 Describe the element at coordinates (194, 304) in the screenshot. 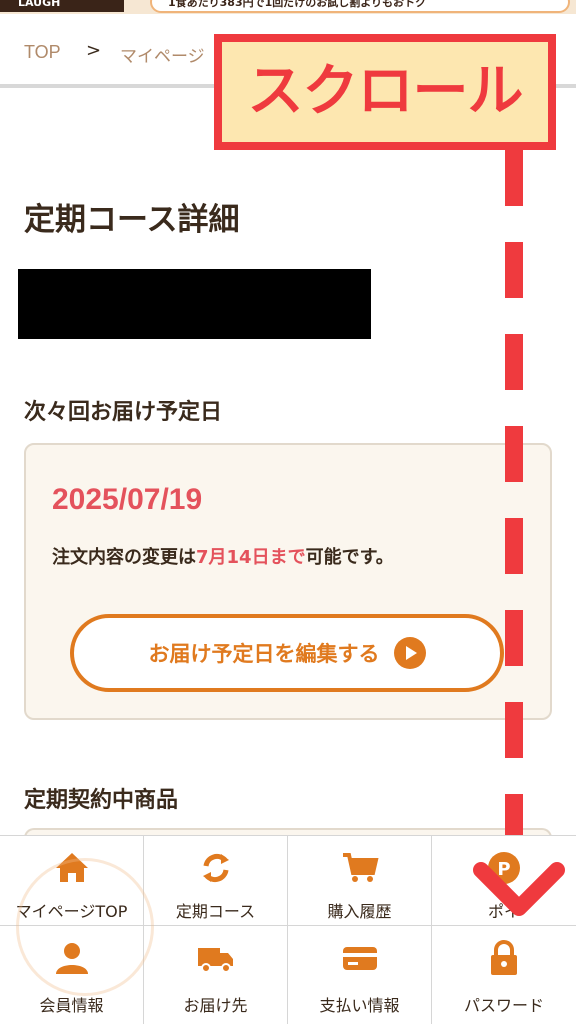

I see `redacted-block` at that location.